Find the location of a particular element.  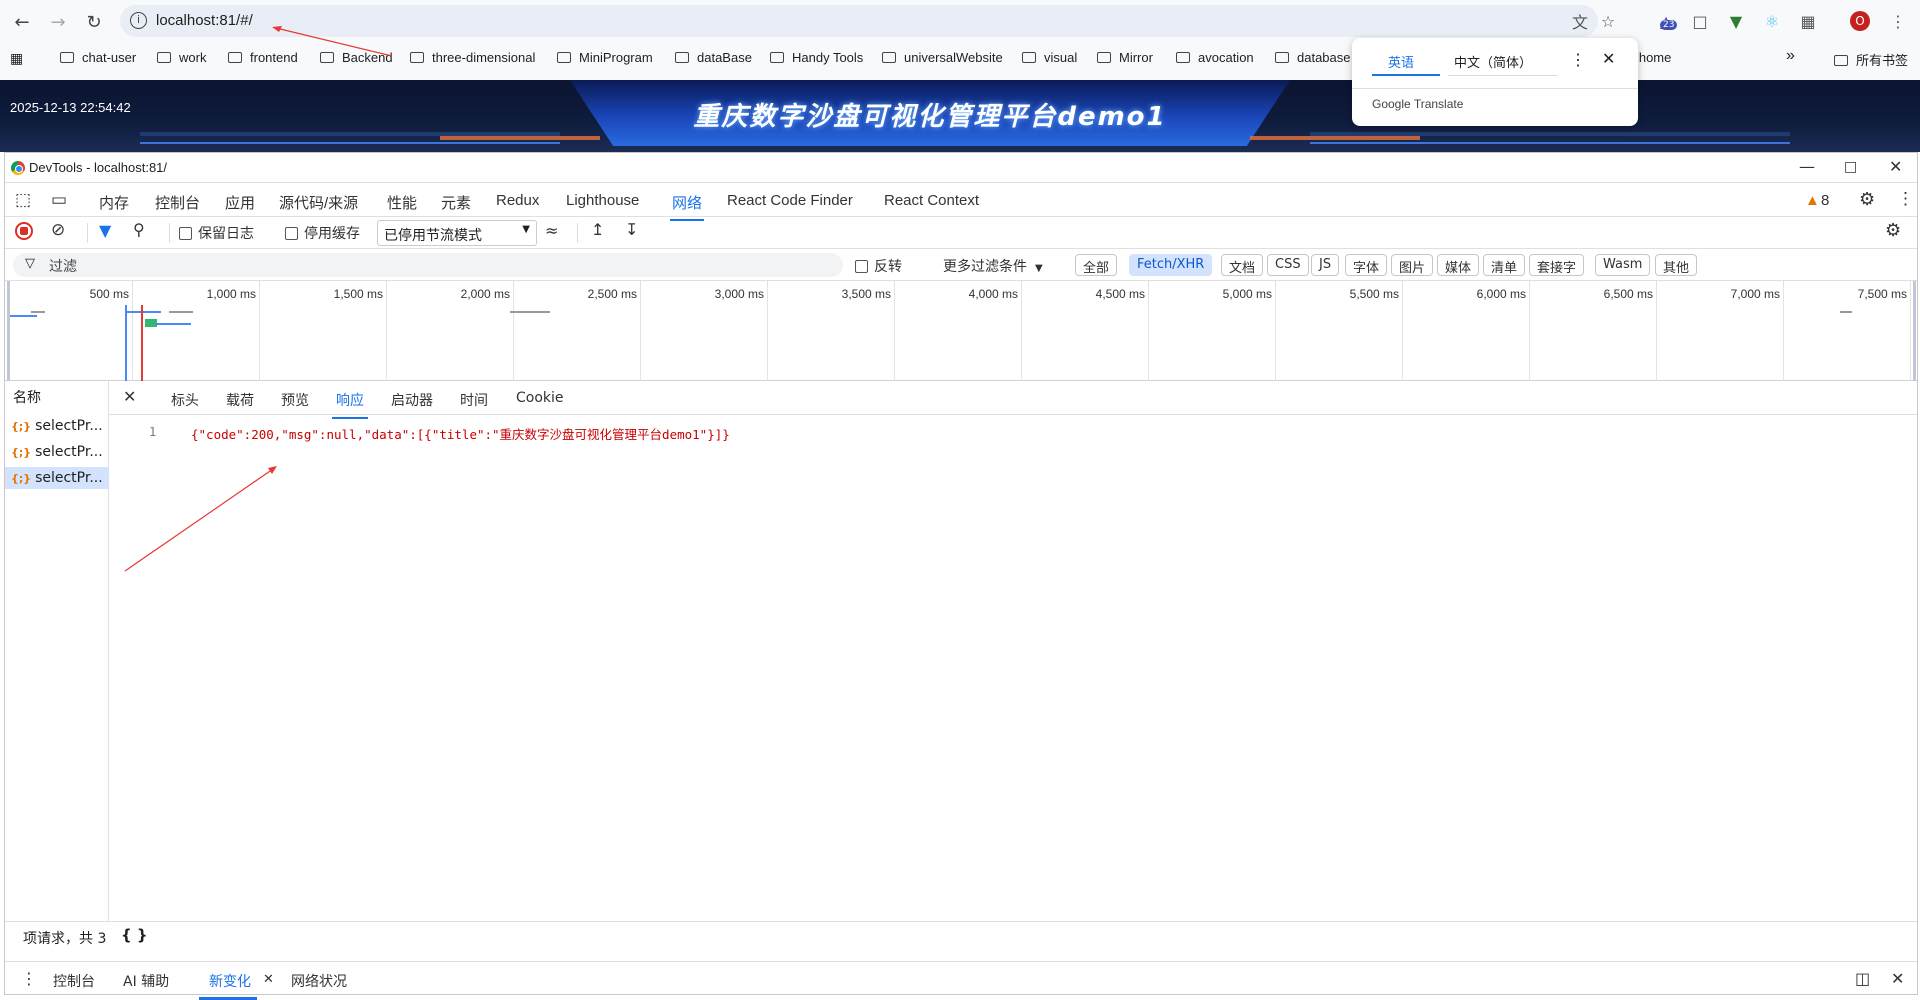

bookmark-folder: three-dimensional is located at coordinates (472, 57).